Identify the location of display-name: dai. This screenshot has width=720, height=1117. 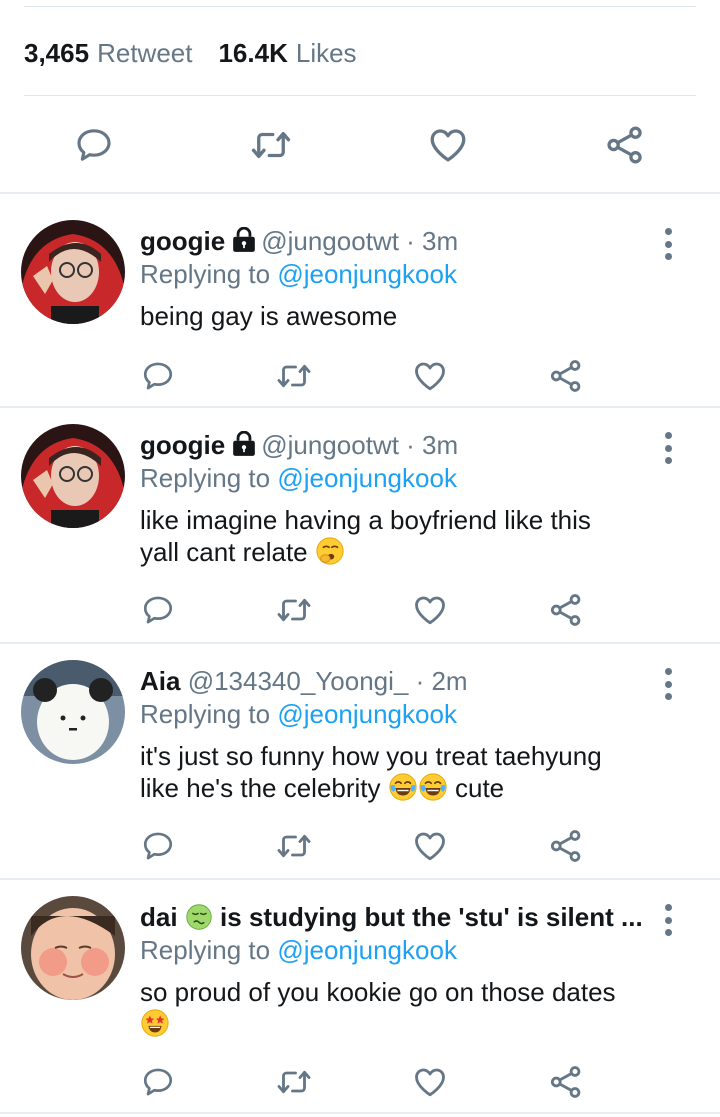
(159, 917).